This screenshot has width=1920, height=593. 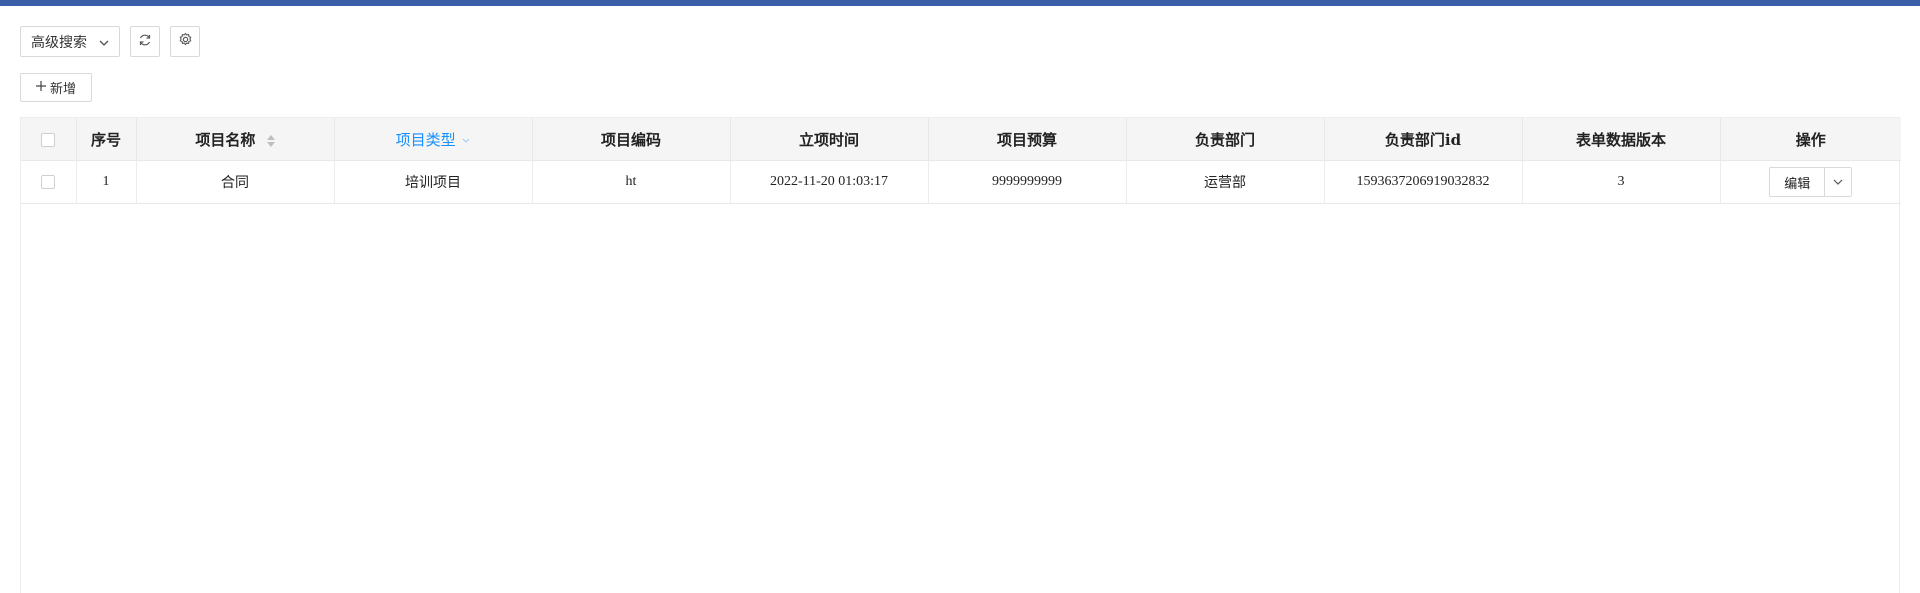 I want to click on column-header-dept: 负责部门, so click(x=1225, y=139).